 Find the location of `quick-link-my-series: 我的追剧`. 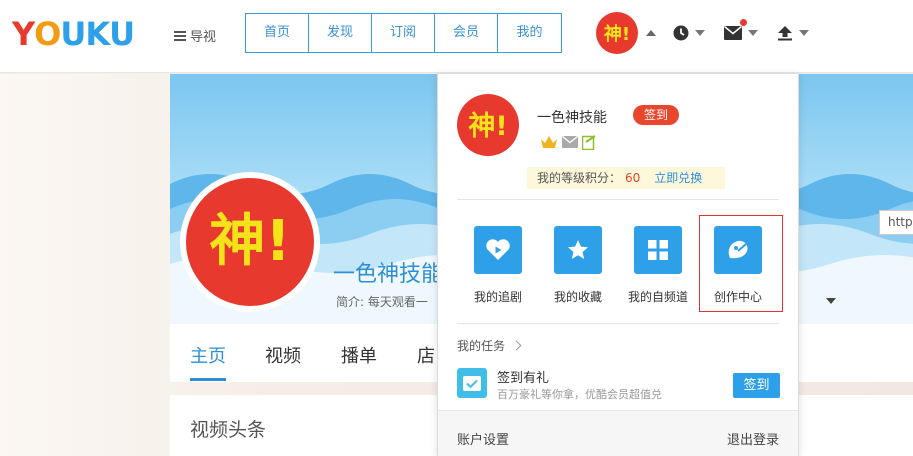

quick-link-my-series: 我的追剧 is located at coordinates (498, 265).